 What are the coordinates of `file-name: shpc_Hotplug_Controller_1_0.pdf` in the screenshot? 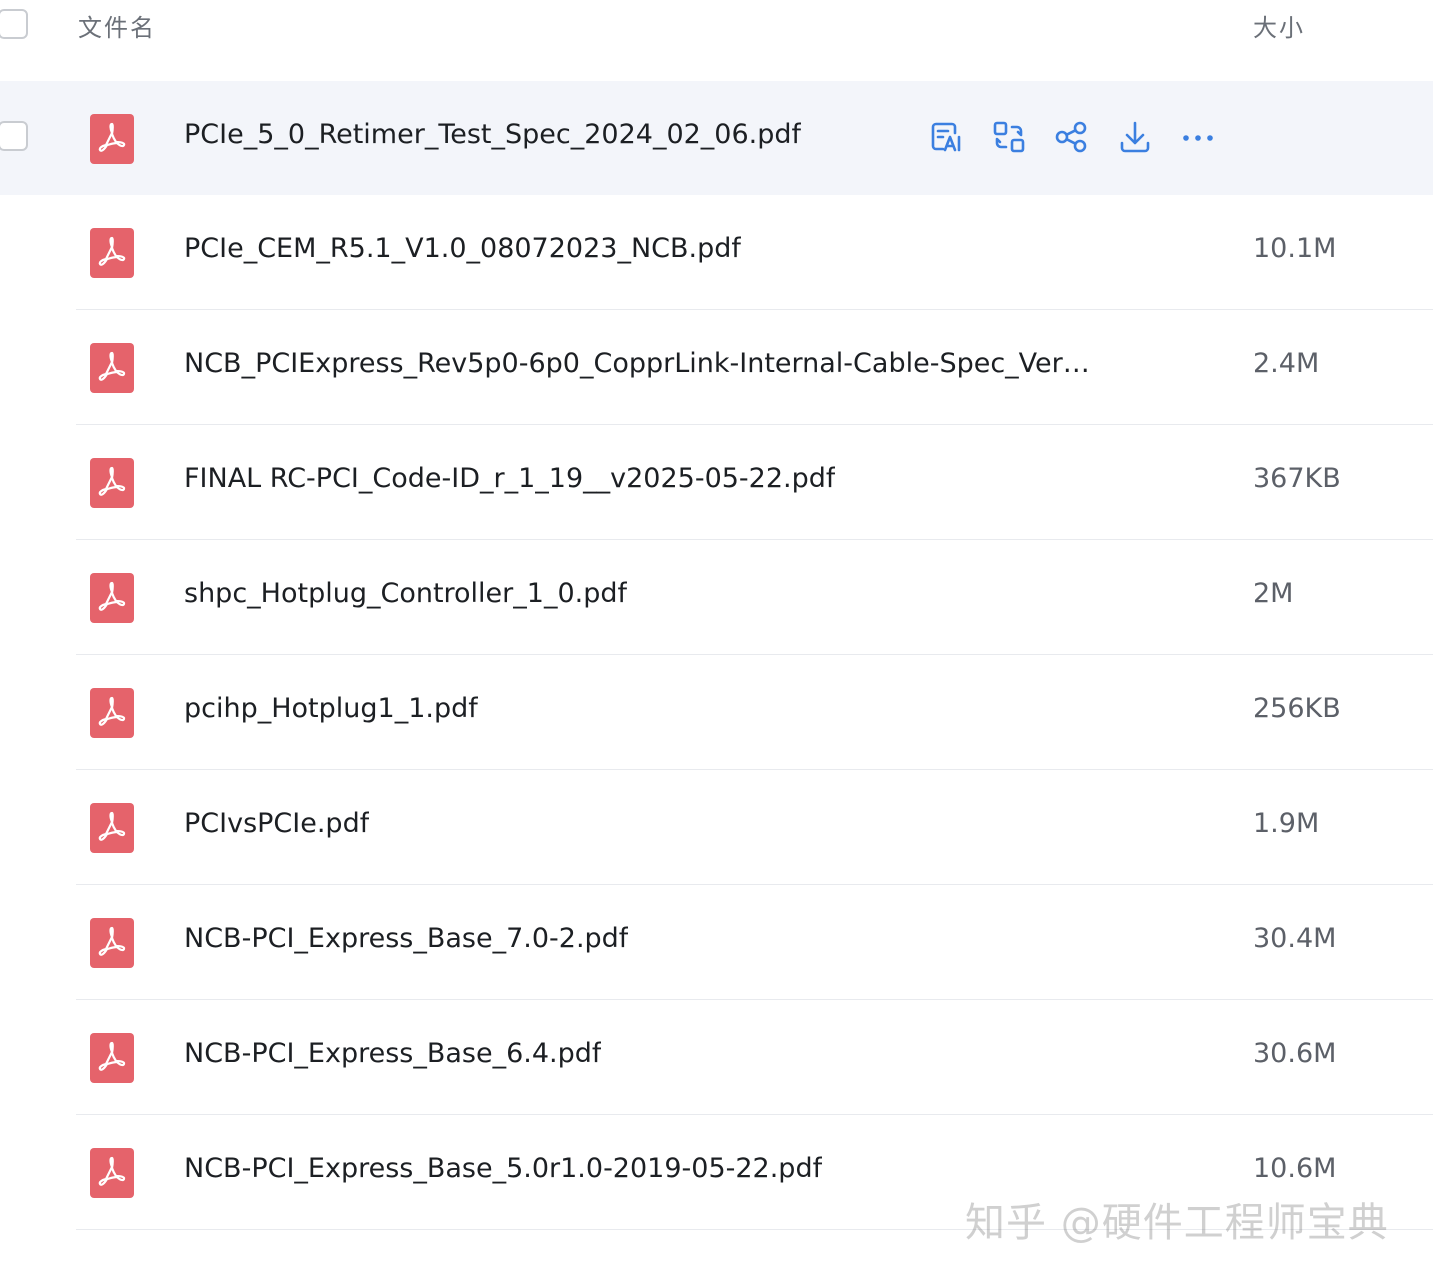 It's located at (405, 593).